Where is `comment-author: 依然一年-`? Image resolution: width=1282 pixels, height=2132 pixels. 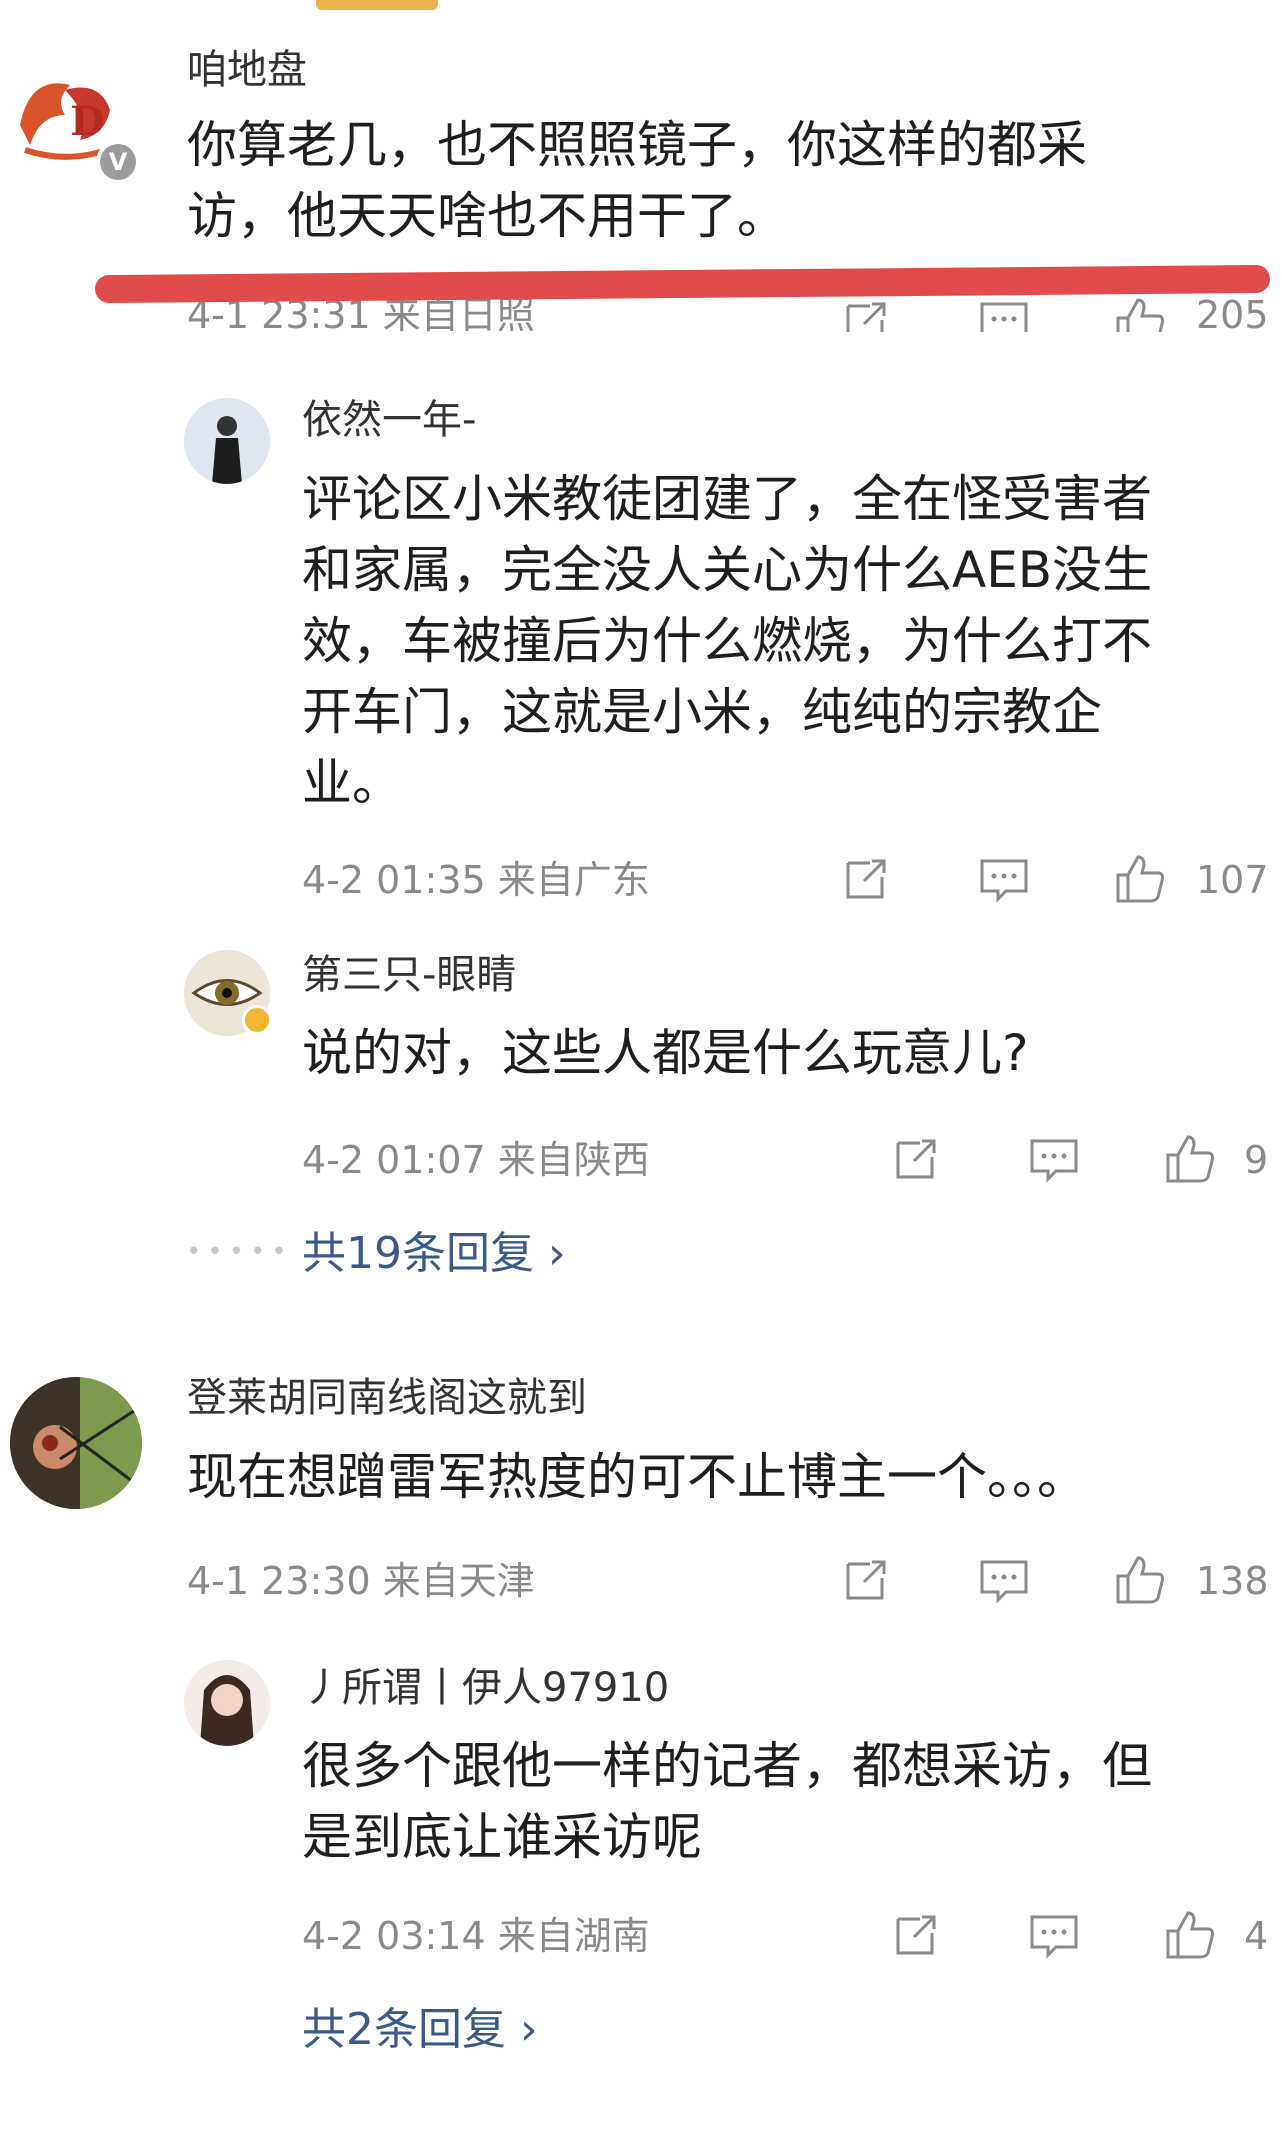
comment-author: 依然一年- is located at coordinates (389, 420).